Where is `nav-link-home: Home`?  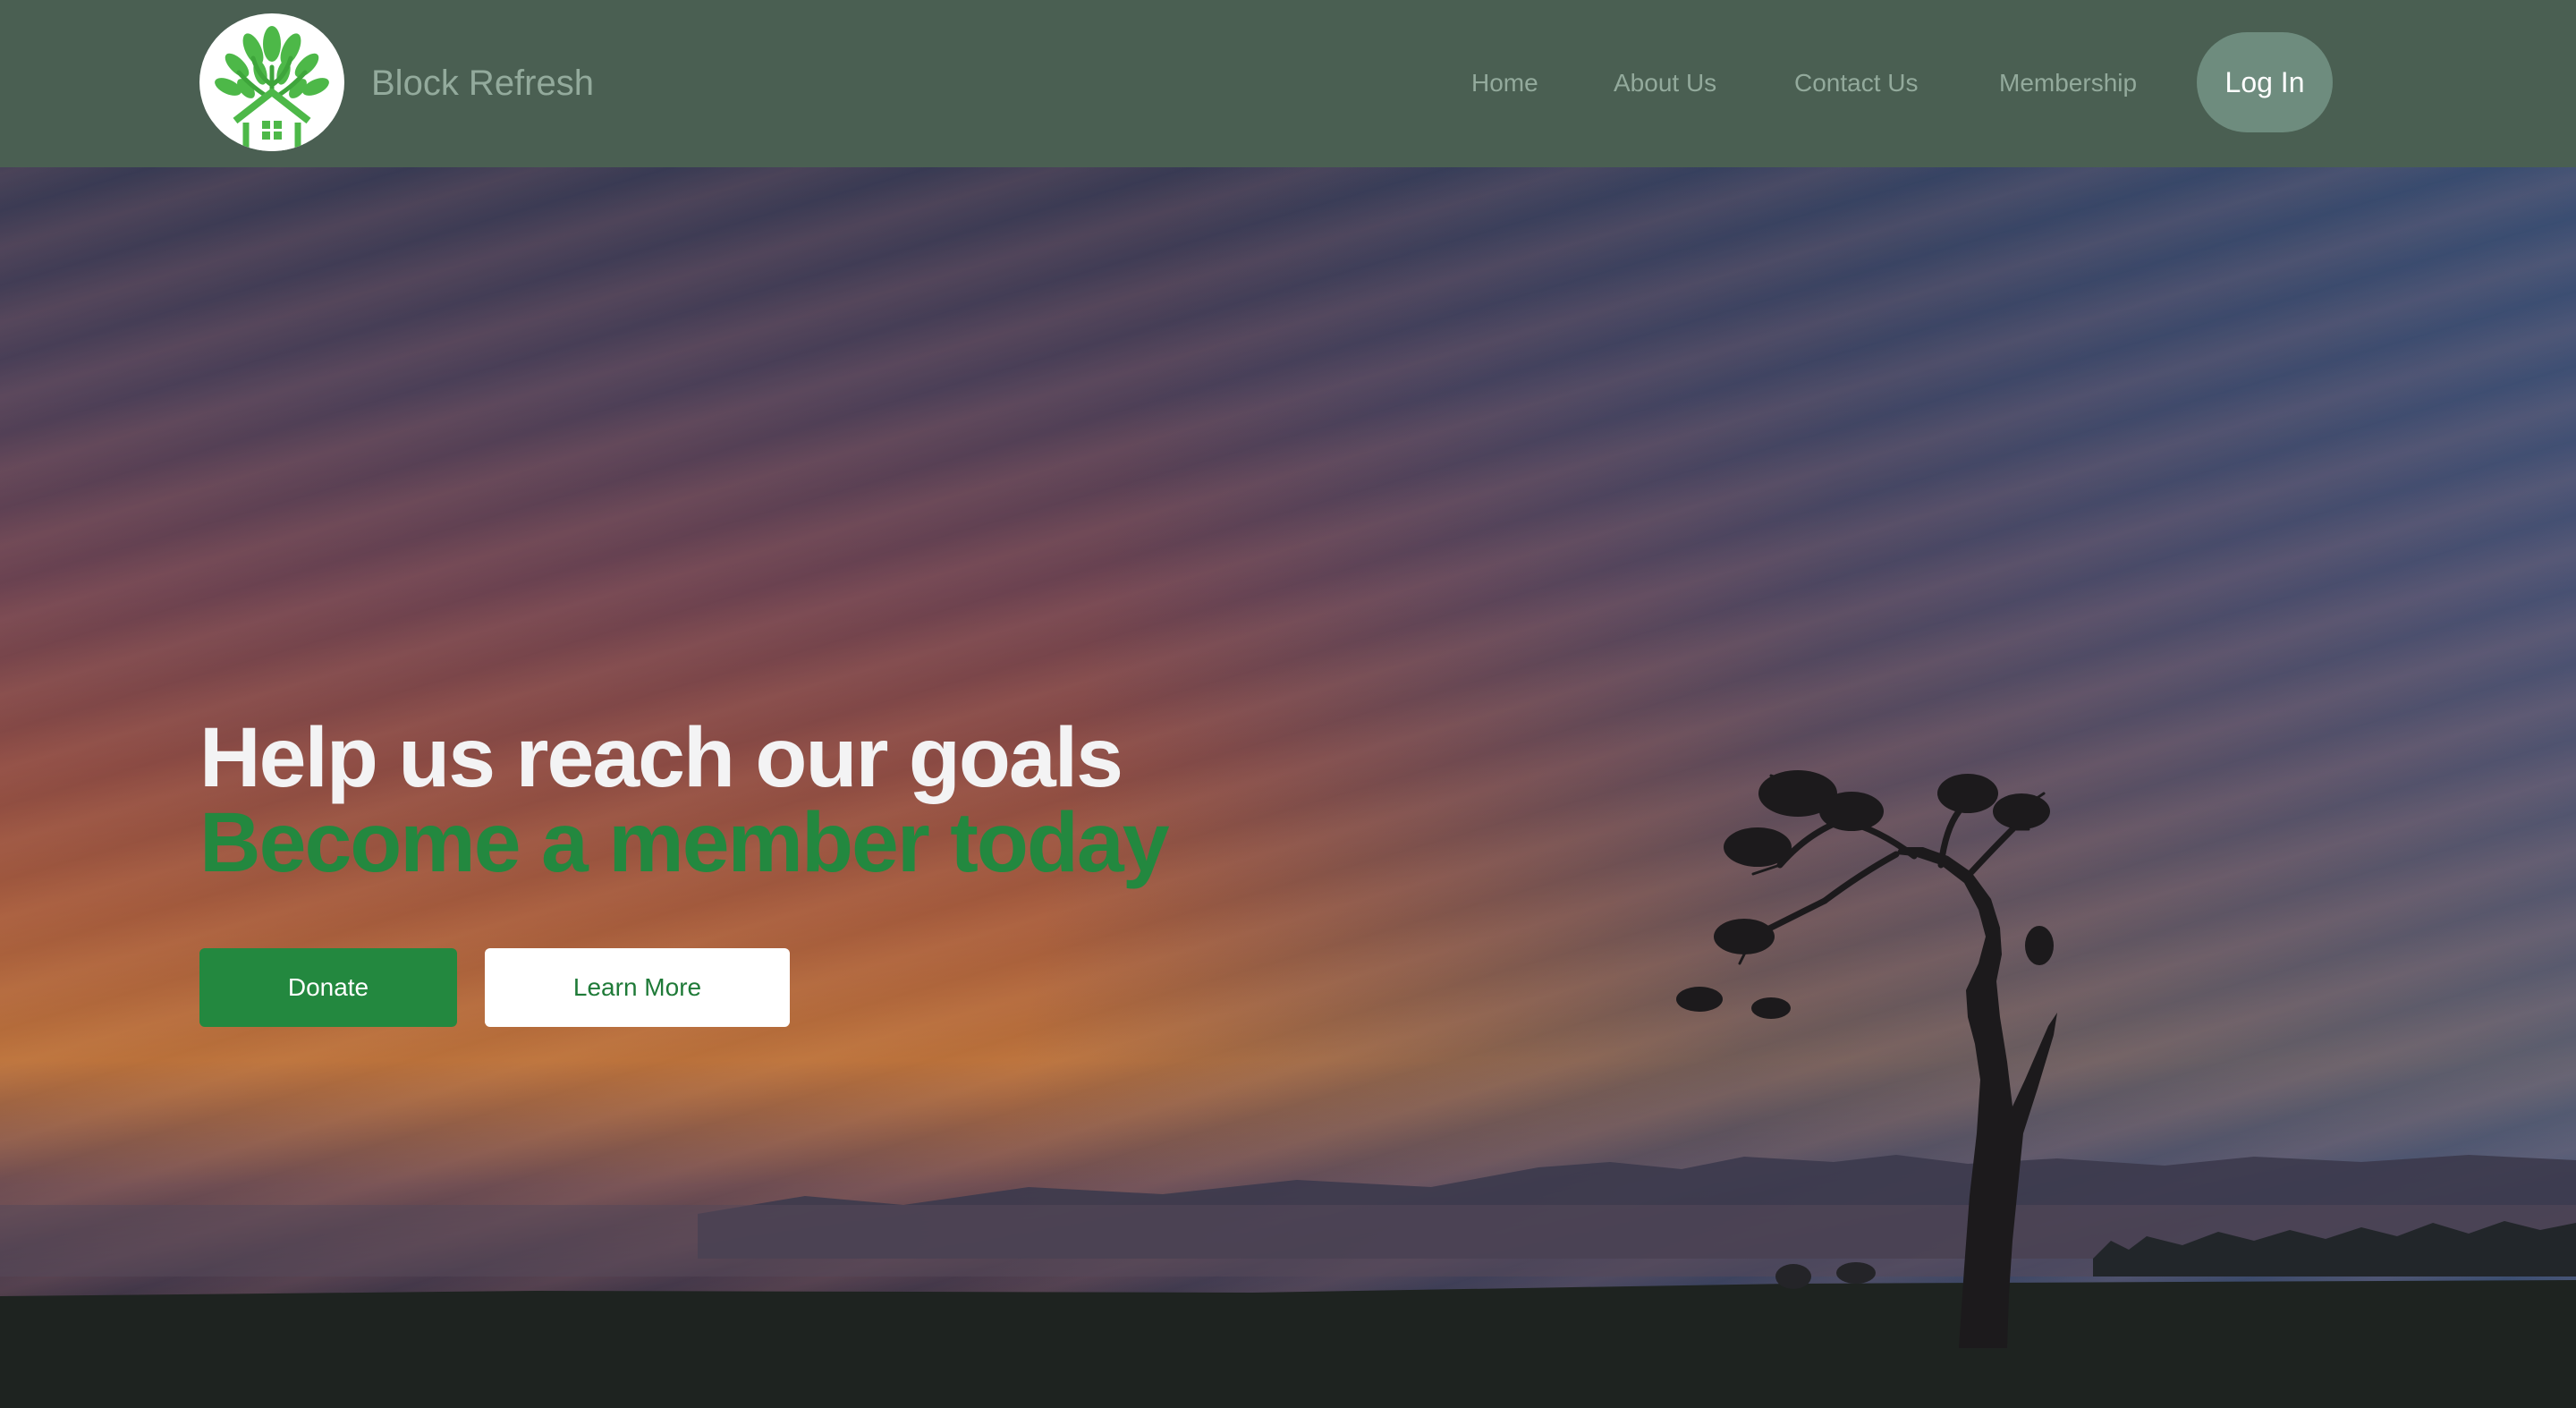
nav-link-home: Home is located at coordinates (1504, 83).